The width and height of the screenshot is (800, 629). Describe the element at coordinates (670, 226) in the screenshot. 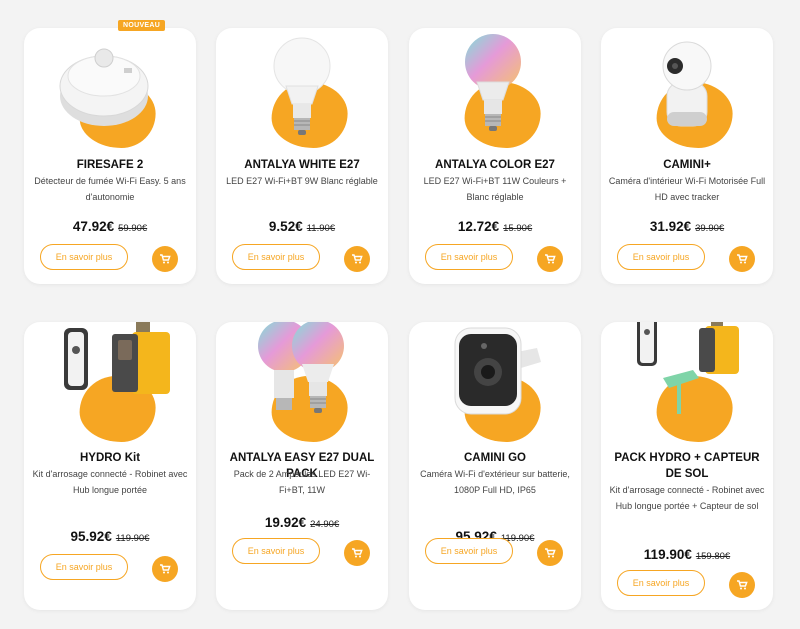

I see `current-price: 31.92€` at that location.